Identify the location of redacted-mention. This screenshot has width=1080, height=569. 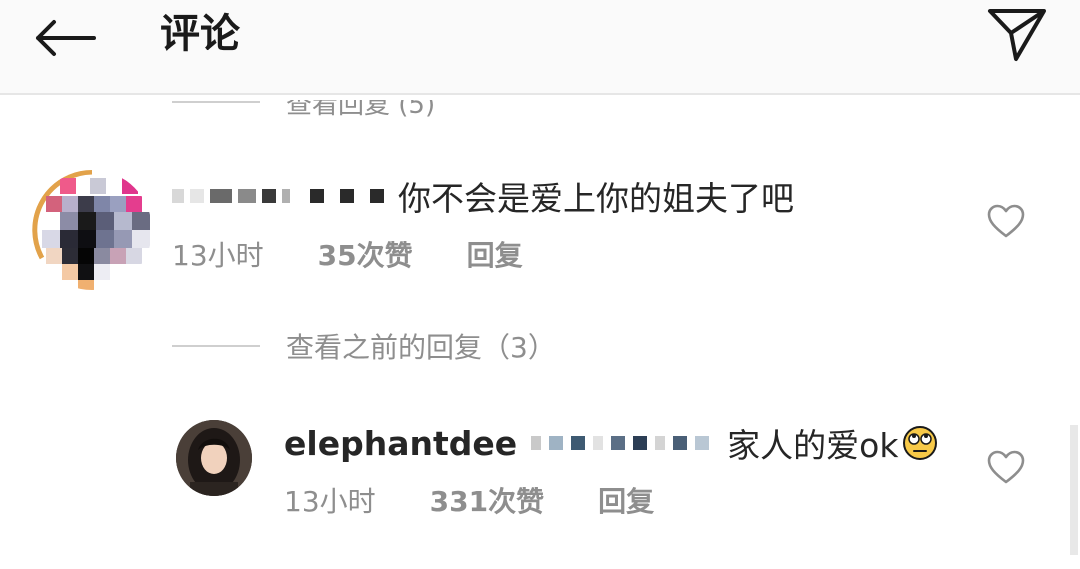
(624, 443).